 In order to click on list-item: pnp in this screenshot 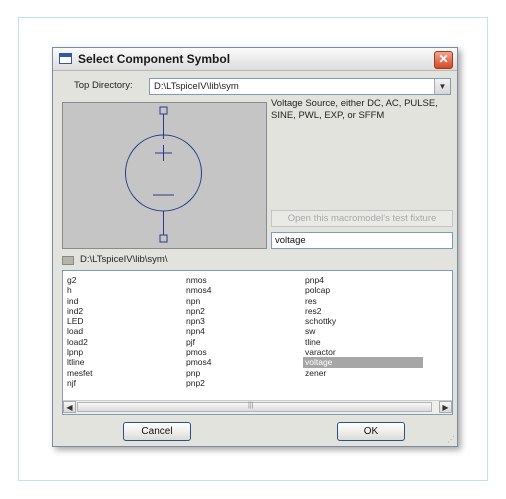, I will do `click(244, 373)`.